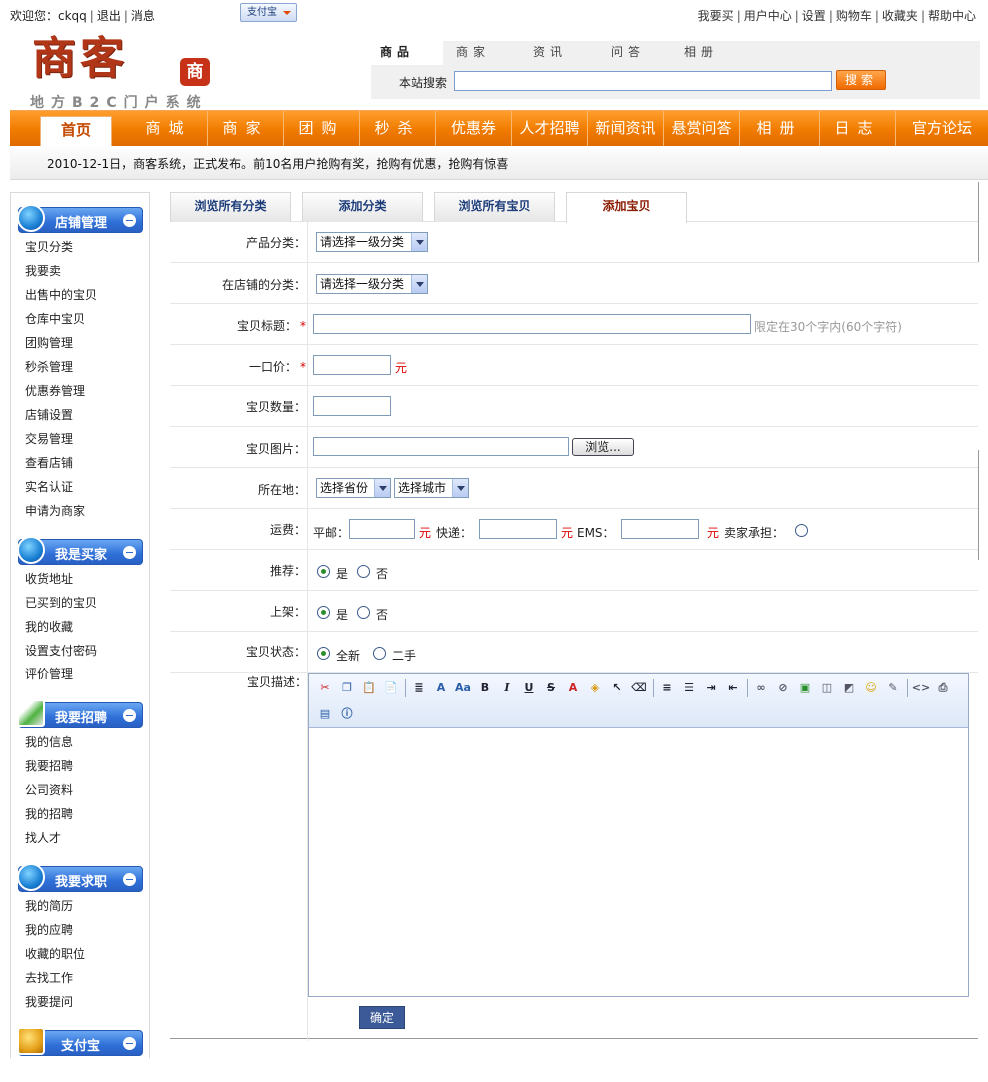  What do you see at coordinates (952, 16) in the screenshot?
I see `link-help: 帮助中心` at bounding box center [952, 16].